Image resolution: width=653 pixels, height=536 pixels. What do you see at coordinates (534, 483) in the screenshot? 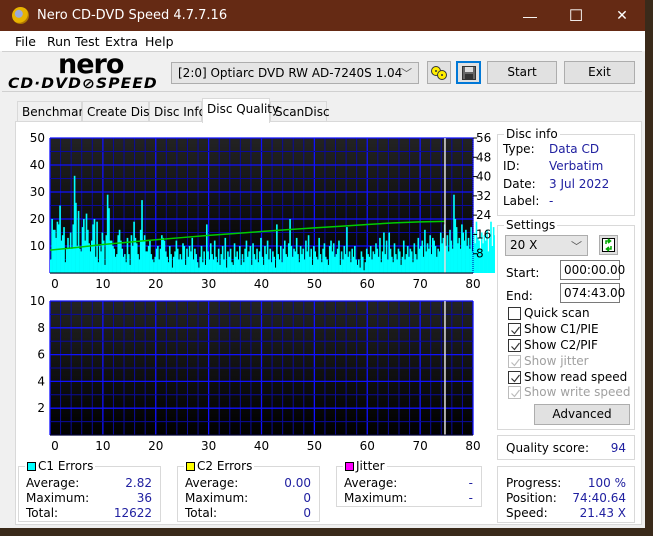
I see `progress-label: Progress:` at bounding box center [534, 483].